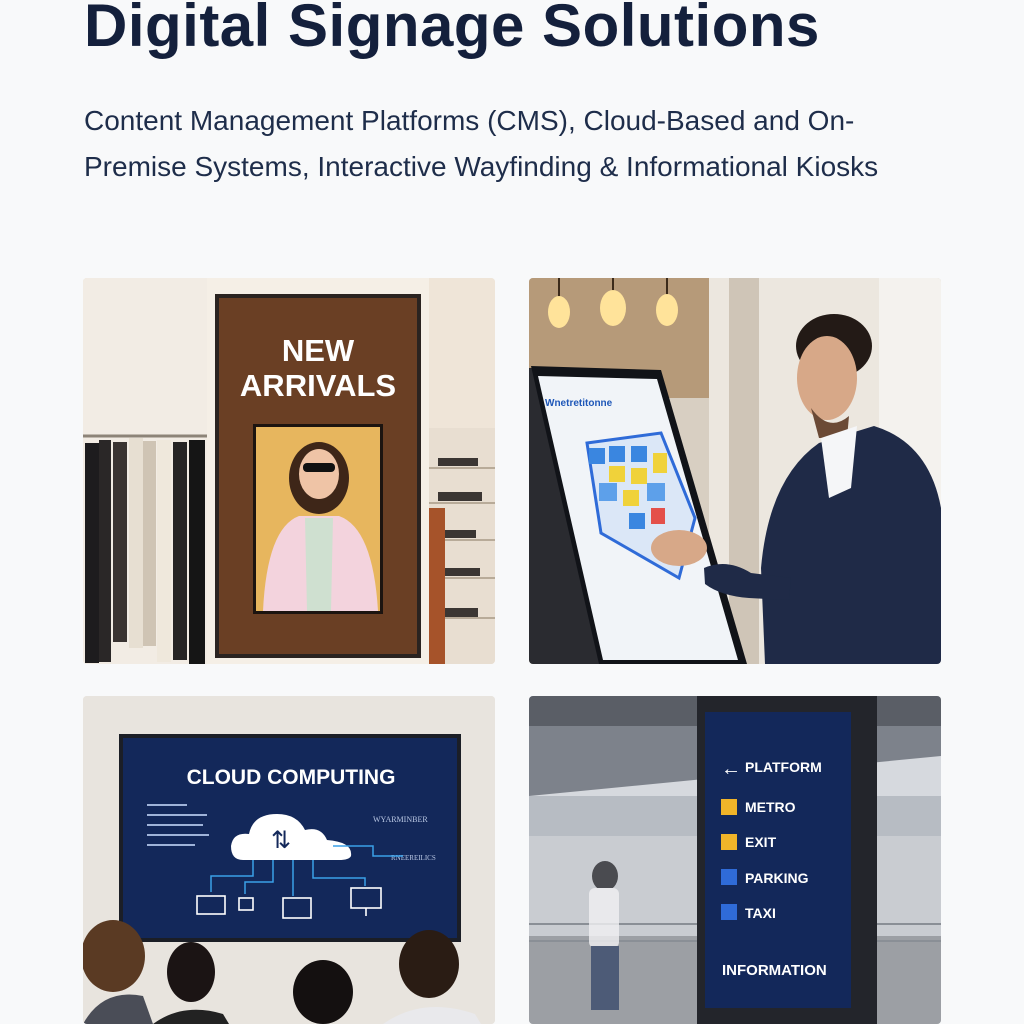  What do you see at coordinates (291, 777) in the screenshot?
I see `screen-title: CLOUD COMPUTING` at bounding box center [291, 777].